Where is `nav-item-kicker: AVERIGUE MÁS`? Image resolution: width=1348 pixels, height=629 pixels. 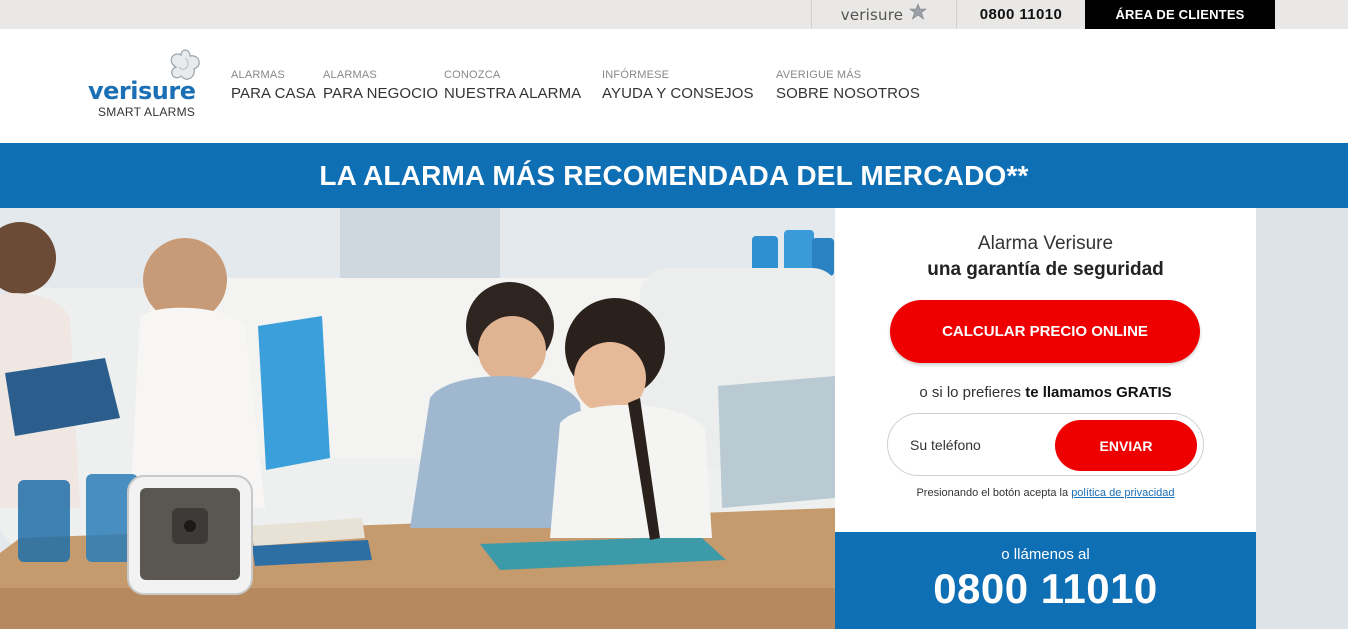
nav-item-kicker: AVERIGUE MÁS is located at coordinates (819, 75).